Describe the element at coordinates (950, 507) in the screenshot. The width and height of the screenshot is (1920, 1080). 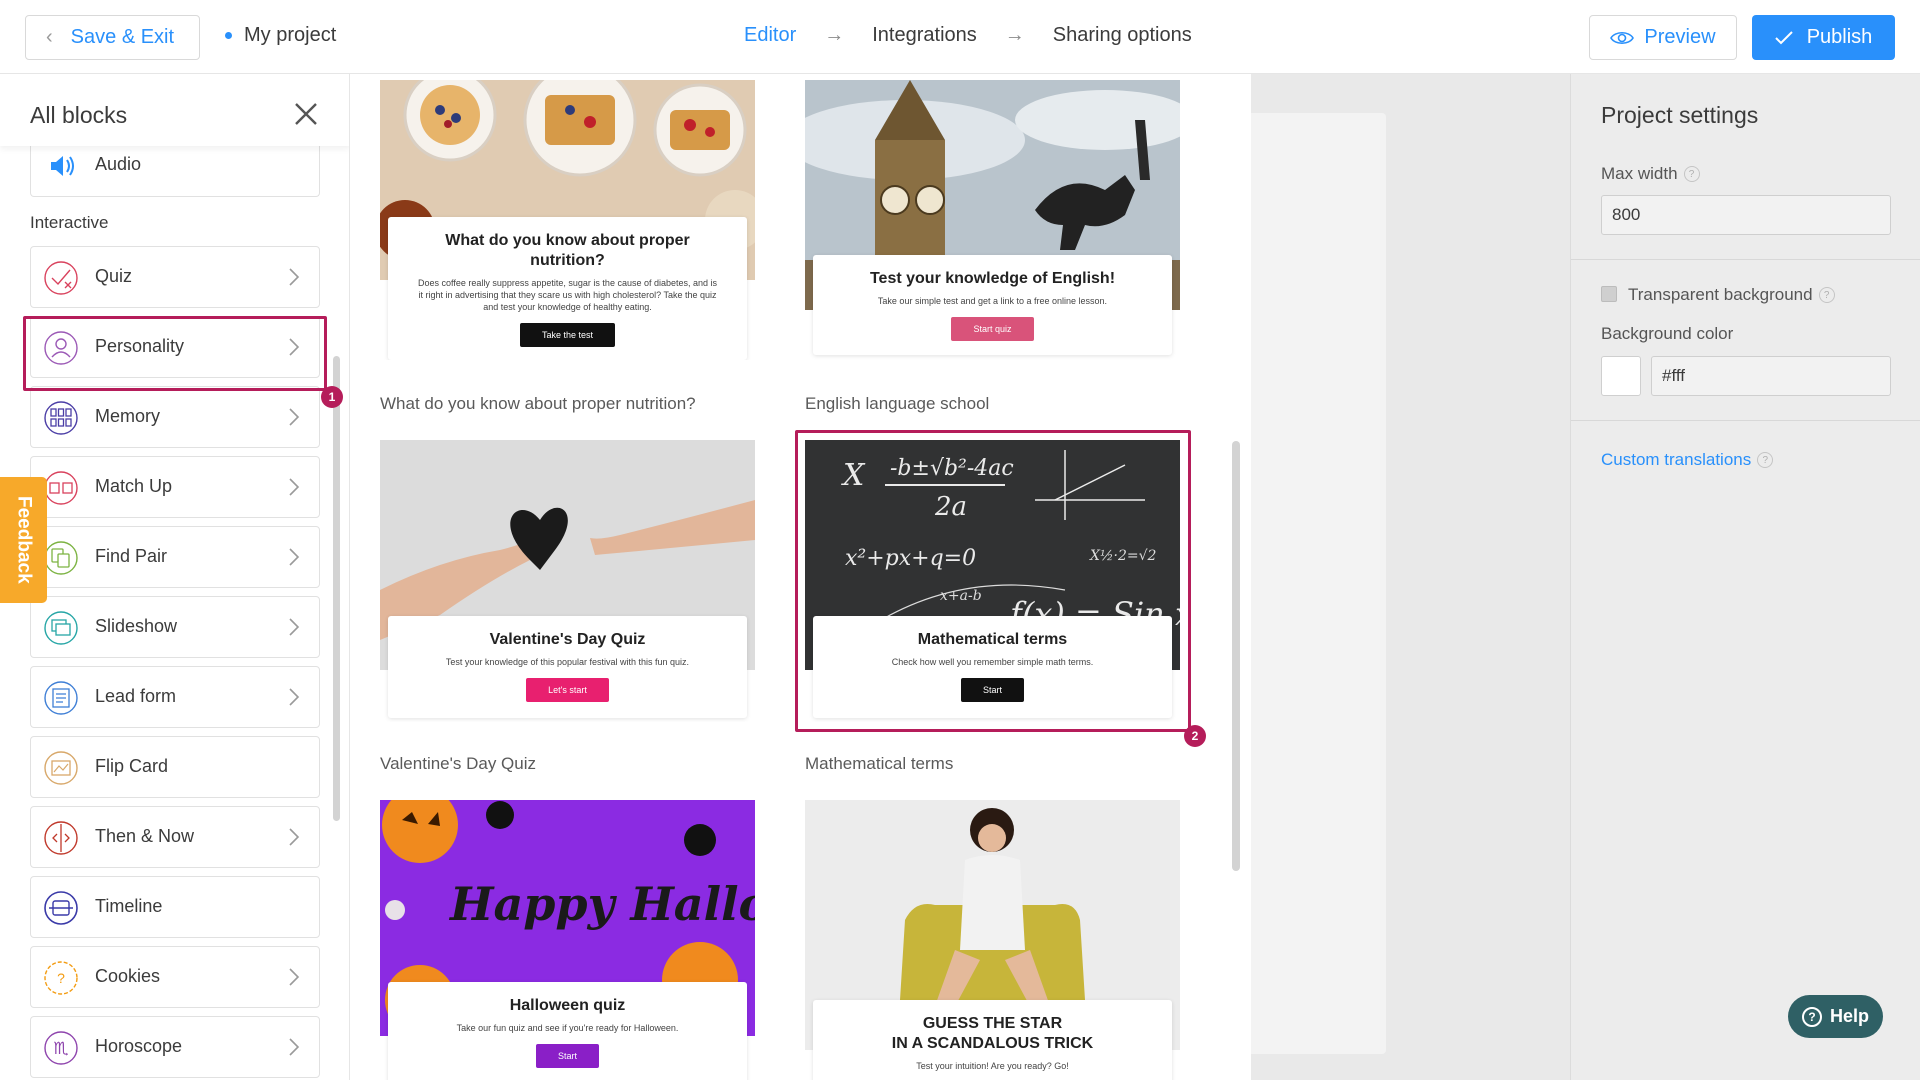
I see `svg-text: 2a` at that location.